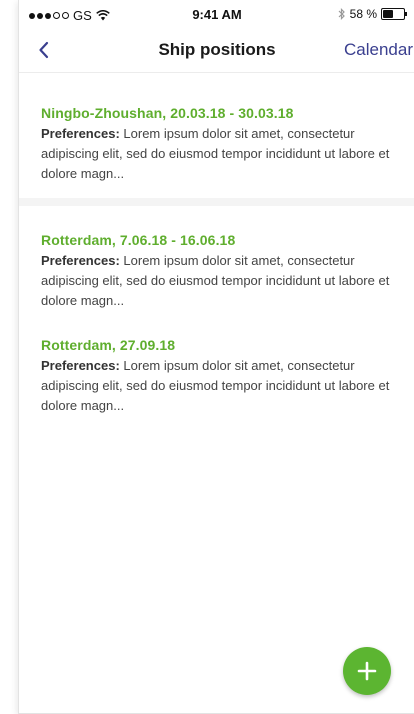 Image resolution: width=414 pixels, height=714 pixels. I want to click on battery-icon, so click(394, 14).